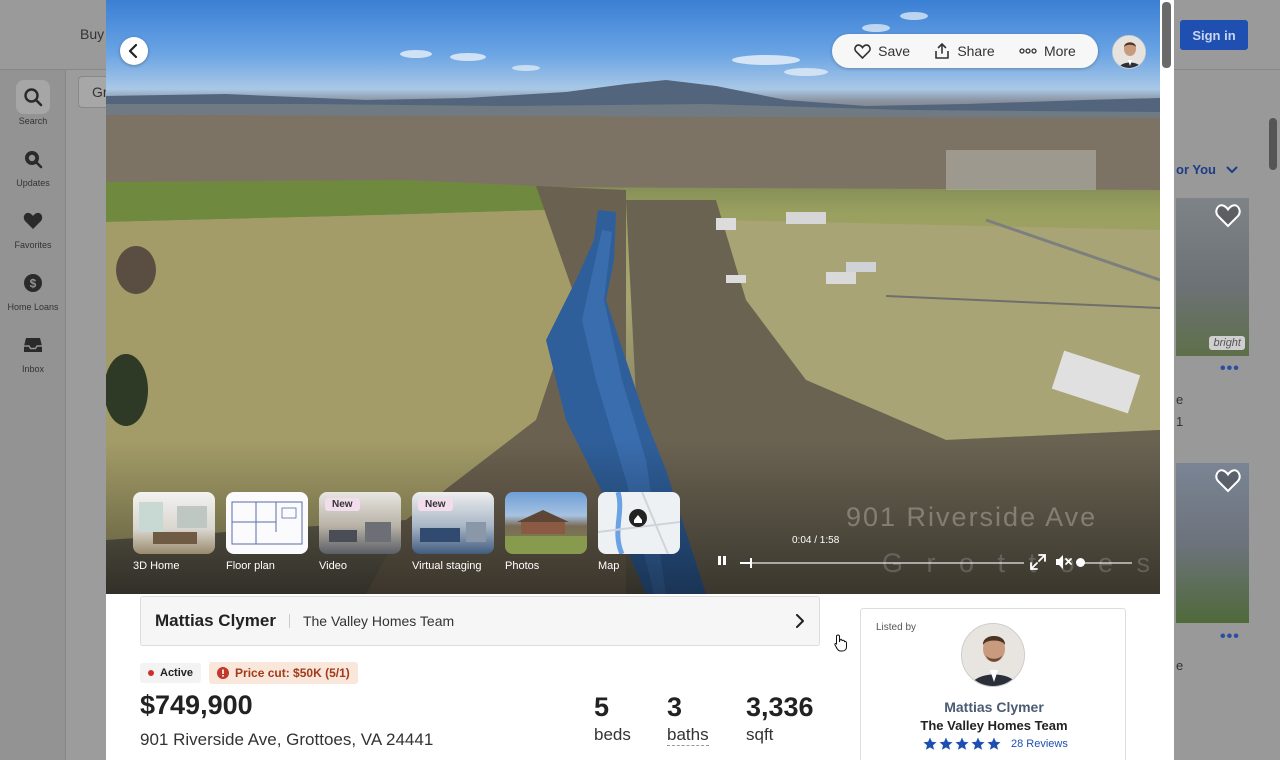 This screenshot has width=1280, height=760. What do you see at coordinates (816, 540) in the screenshot?
I see `video-time: 0:04 / 1:58` at bounding box center [816, 540].